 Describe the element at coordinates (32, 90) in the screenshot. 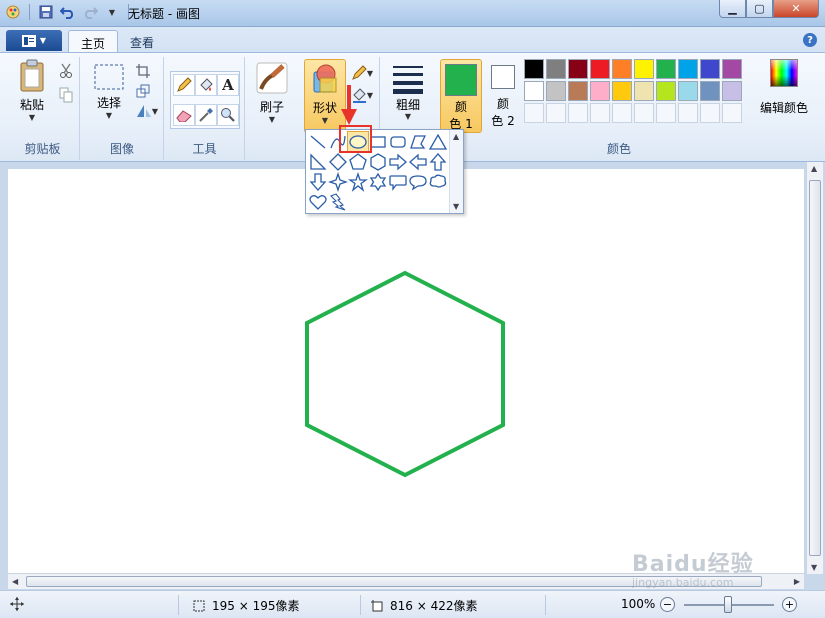

I see `paste-button: 粘贴 ▼` at that location.